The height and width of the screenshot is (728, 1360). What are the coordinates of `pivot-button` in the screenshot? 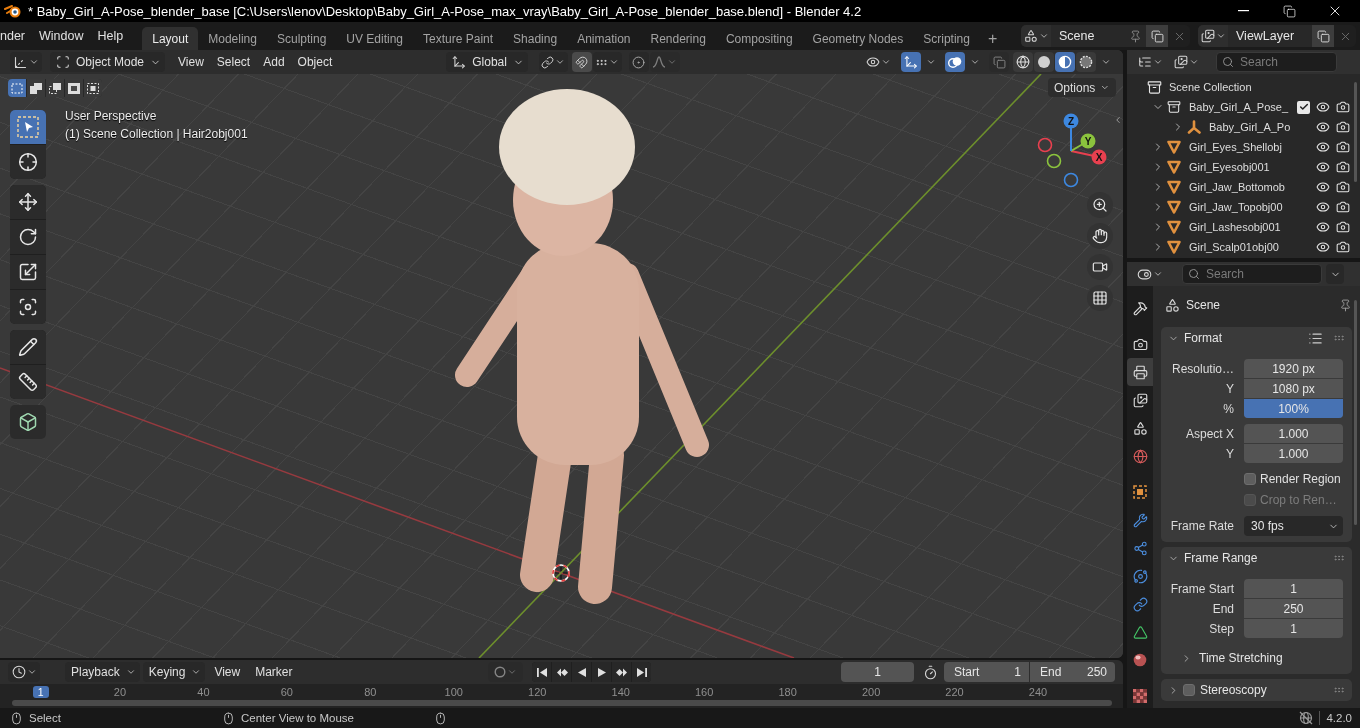 It's located at (553, 62).